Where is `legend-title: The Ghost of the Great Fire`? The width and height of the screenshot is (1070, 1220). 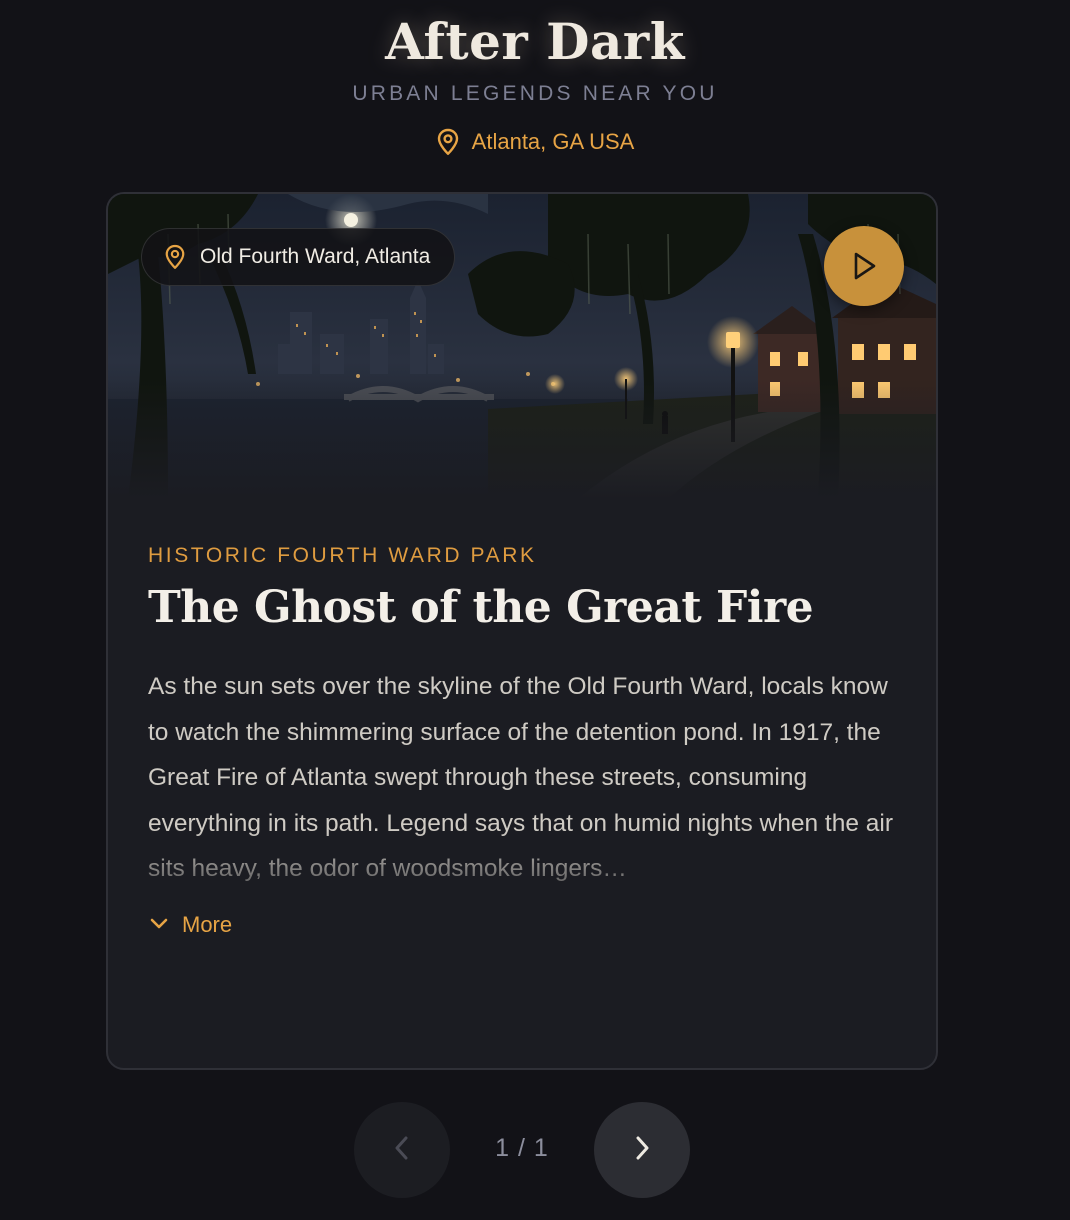 legend-title: The Ghost of the Great Fire is located at coordinates (481, 607).